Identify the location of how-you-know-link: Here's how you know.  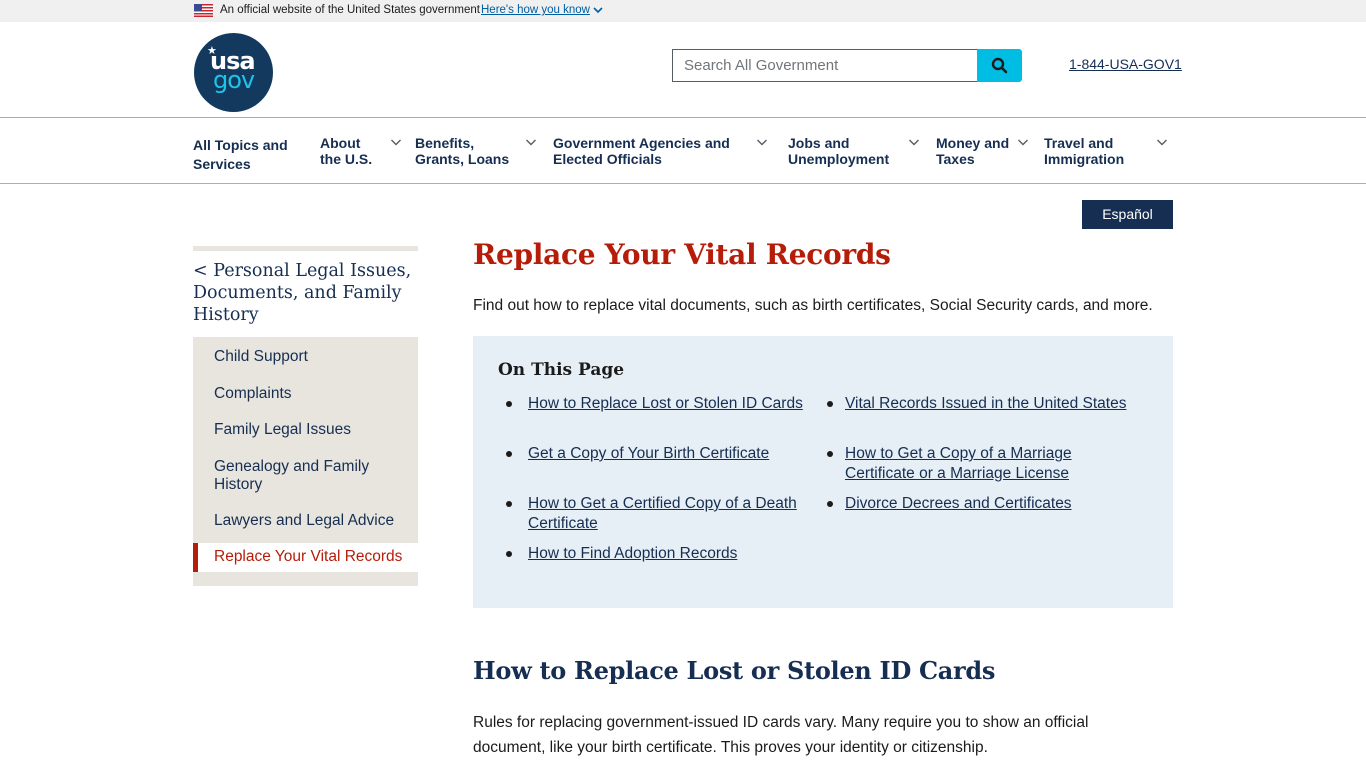
(535, 10).